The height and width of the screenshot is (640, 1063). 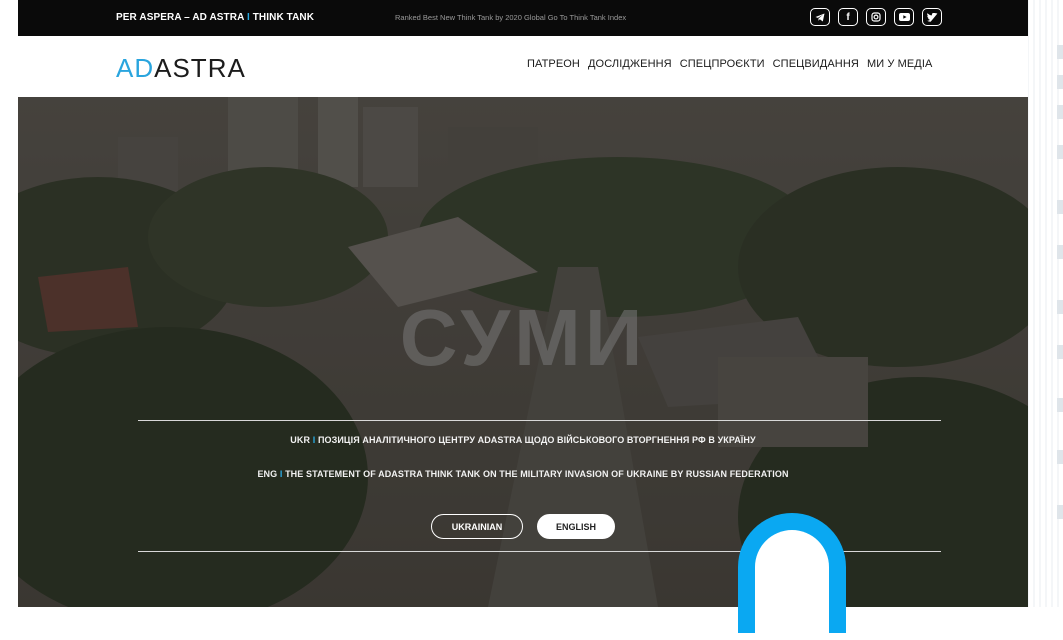 I want to click on right-edge-decoration, so click(x=1045, y=303).